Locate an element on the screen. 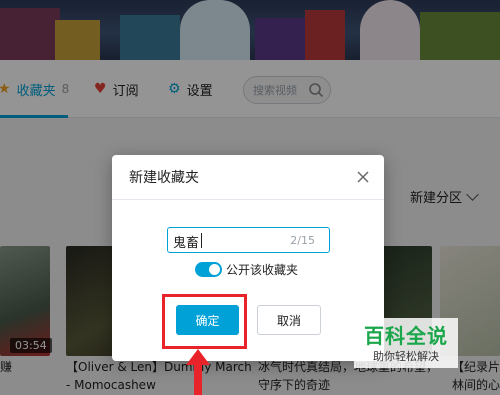 The height and width of the screenshot is (395, 500). public-toggle-row: 公开该收藏夹 is located at coordinates (246, 269).